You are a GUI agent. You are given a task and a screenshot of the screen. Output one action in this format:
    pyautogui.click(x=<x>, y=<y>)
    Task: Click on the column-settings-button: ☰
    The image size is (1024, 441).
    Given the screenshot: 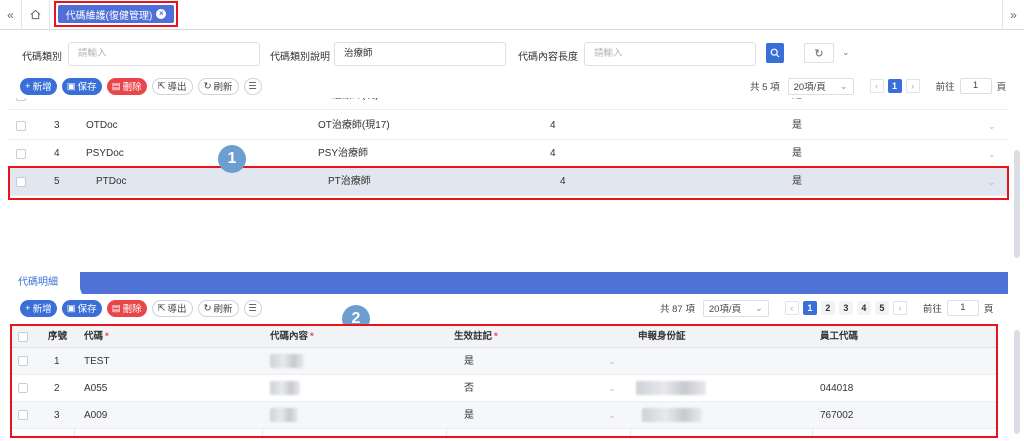 What is the action you would take?
    pyautogui.click(x=252, y=86)
    